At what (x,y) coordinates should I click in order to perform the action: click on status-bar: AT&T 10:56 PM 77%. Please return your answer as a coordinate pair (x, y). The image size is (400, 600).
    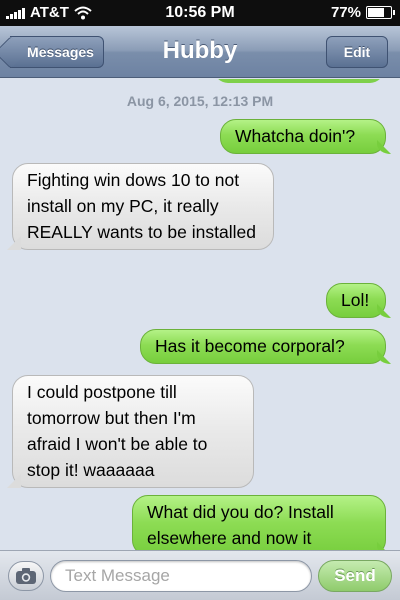
    Looking at the image, I should click on (200, 13).